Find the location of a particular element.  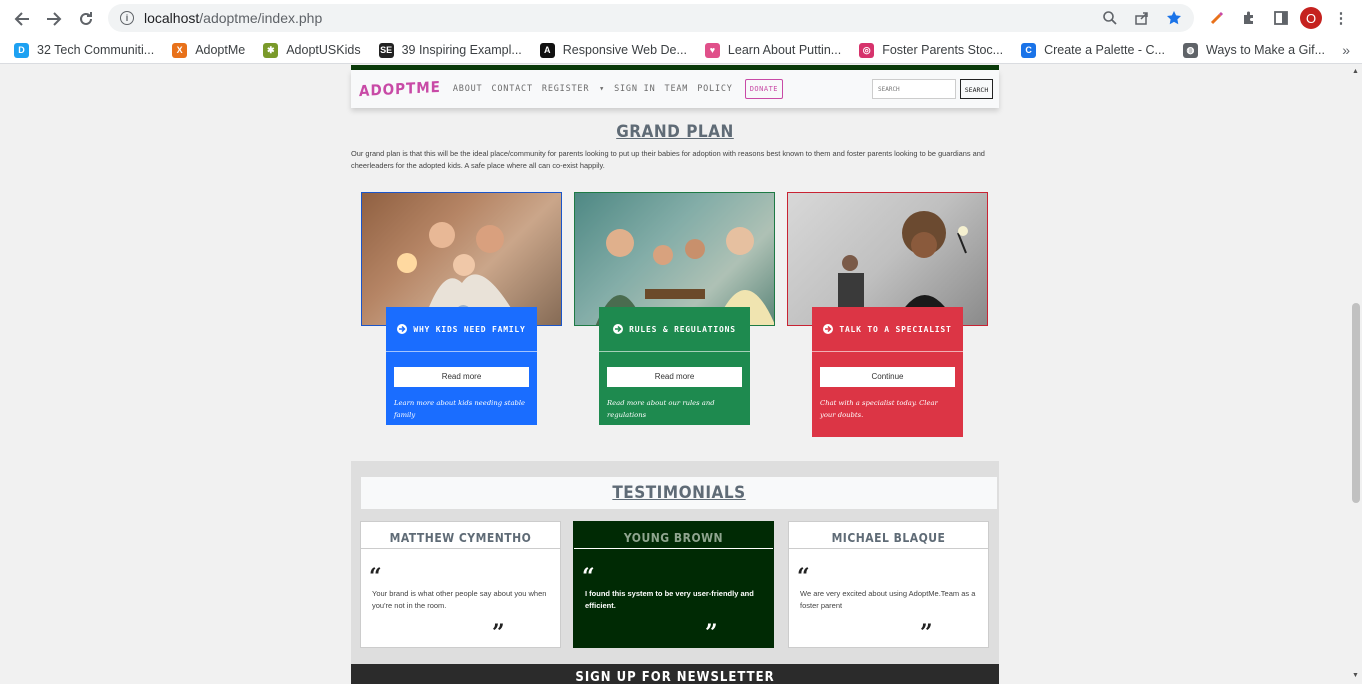

testimonial-name: YOUNG BROWN is located at coordinates (673, 535).